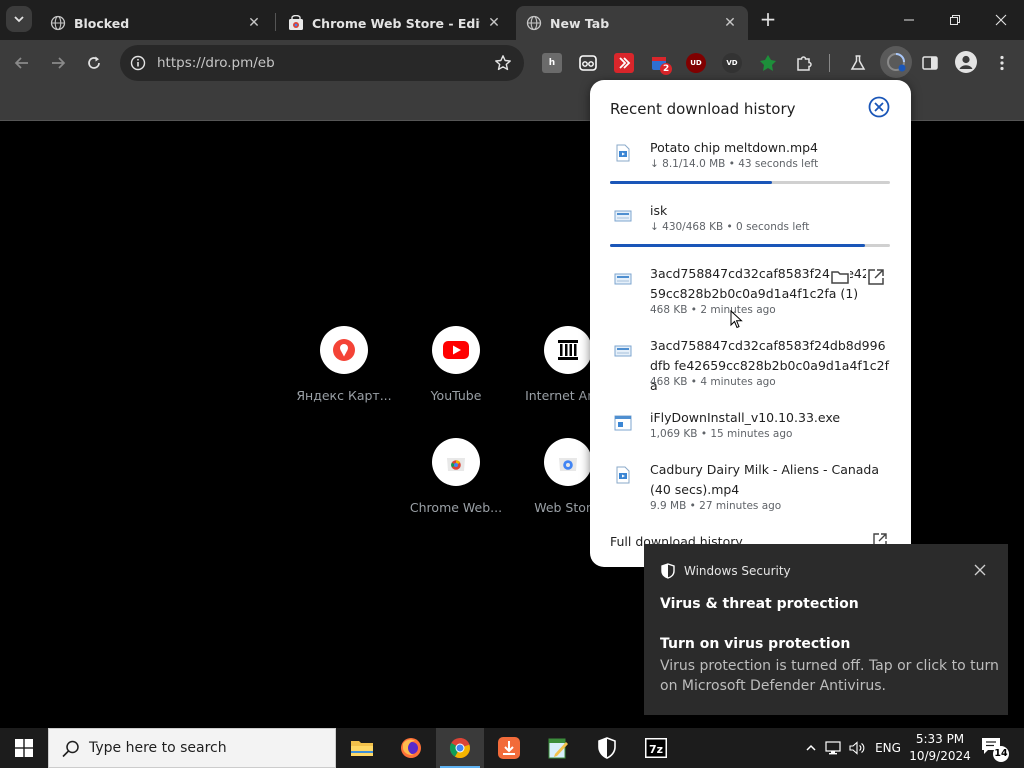  I want to click on toolbar-divider, so click(829, 63).